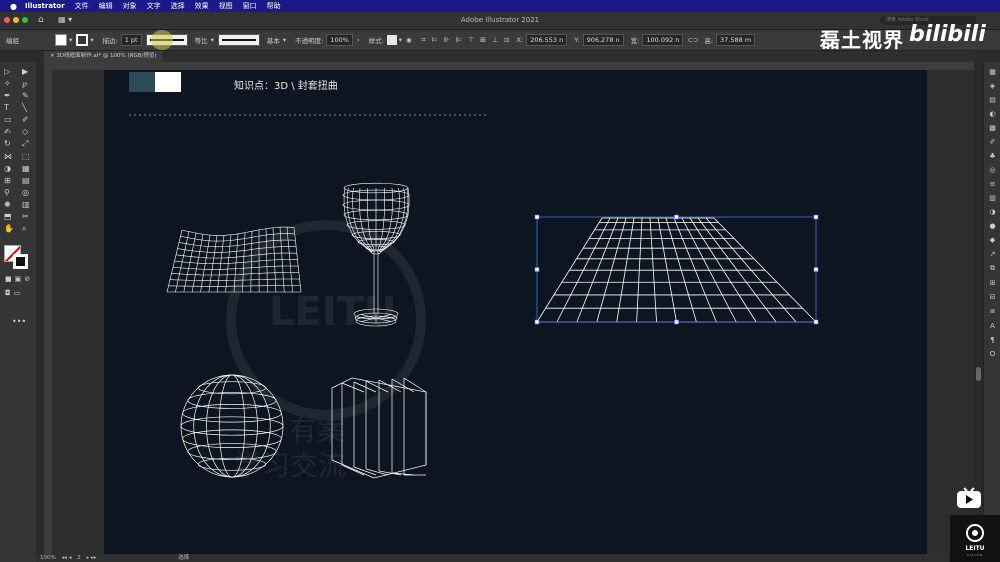  I want to click on graphic-styles-icon: ◎, so click(992, 170).